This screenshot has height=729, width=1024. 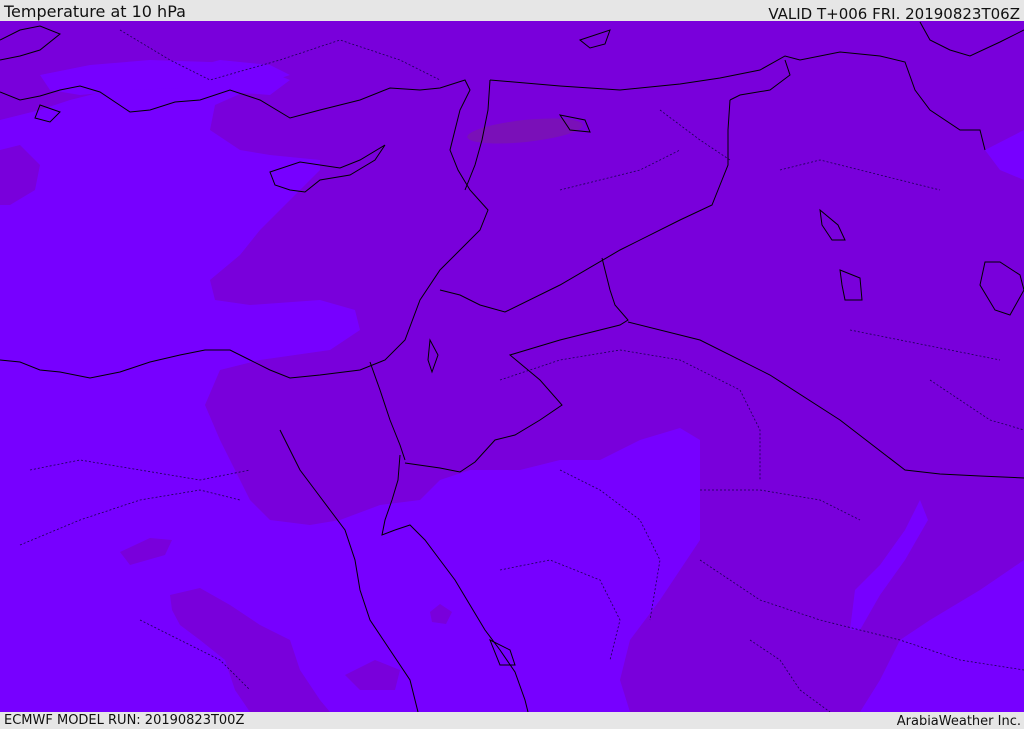 I want to click on map-title: Temperature at 10 hPa, so click(x=95, y=11).